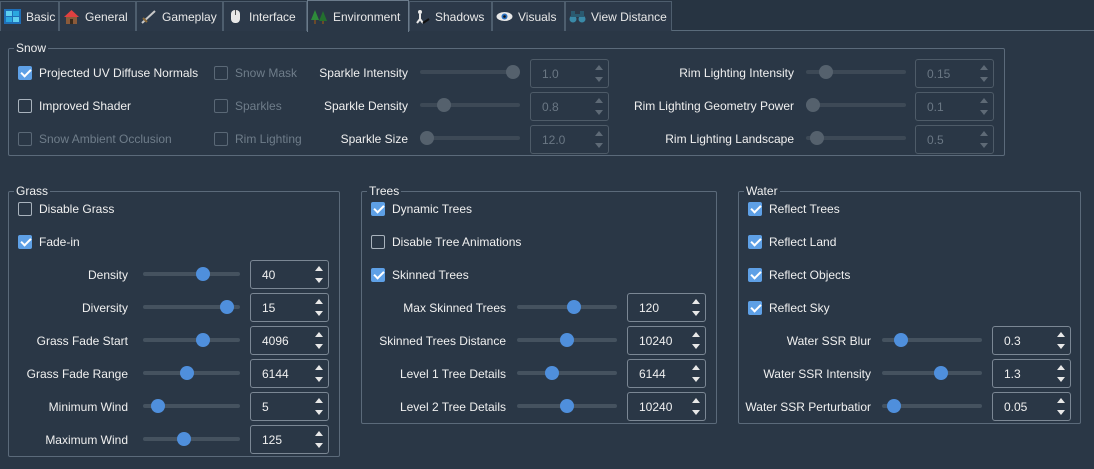  What do you see at coordinates (567, 373) in the screenshot?
I see `level1-tree-details-slider` at bounding box center [567, 373].